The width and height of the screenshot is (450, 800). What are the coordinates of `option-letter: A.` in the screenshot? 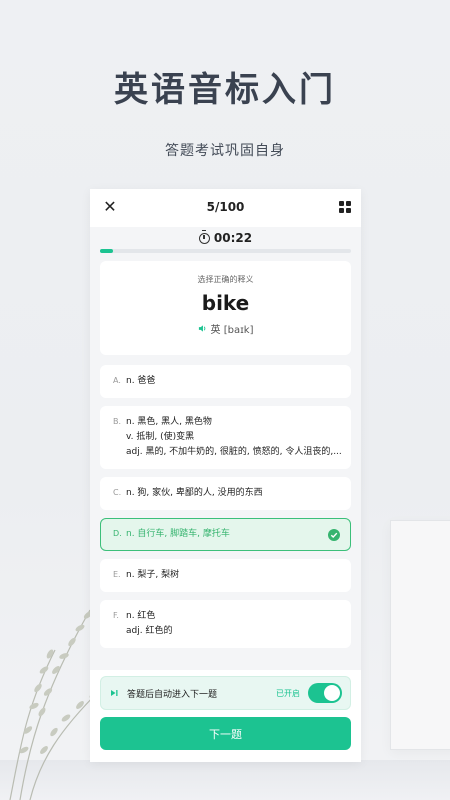 It's located at (117, 380).